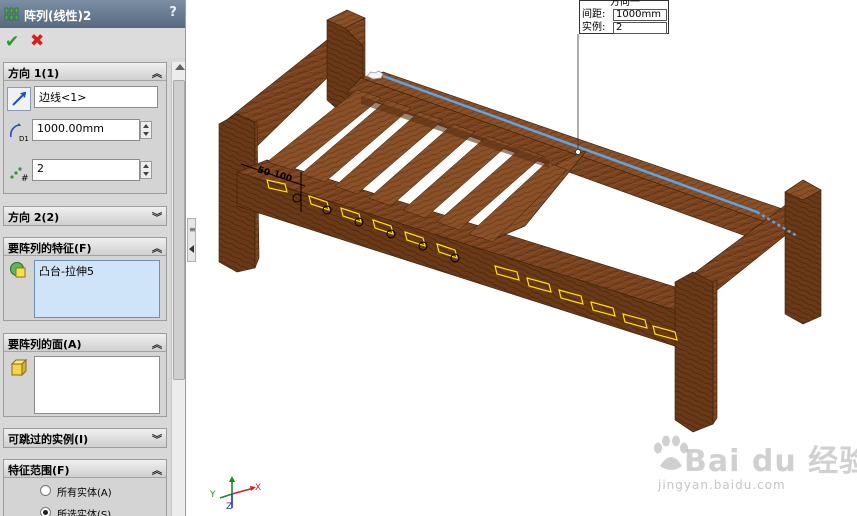 The width and height of the screenshot is (857, 516). I want to click on help-button: ?, so click(173, 13).